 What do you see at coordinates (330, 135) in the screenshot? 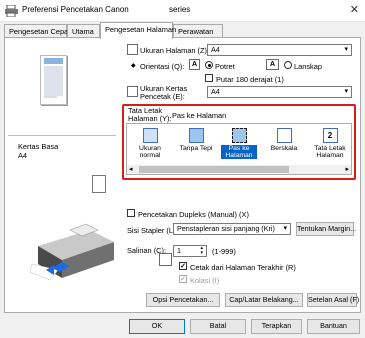
I see `page-layout-icon: 2` at bounding box center [330, 135].